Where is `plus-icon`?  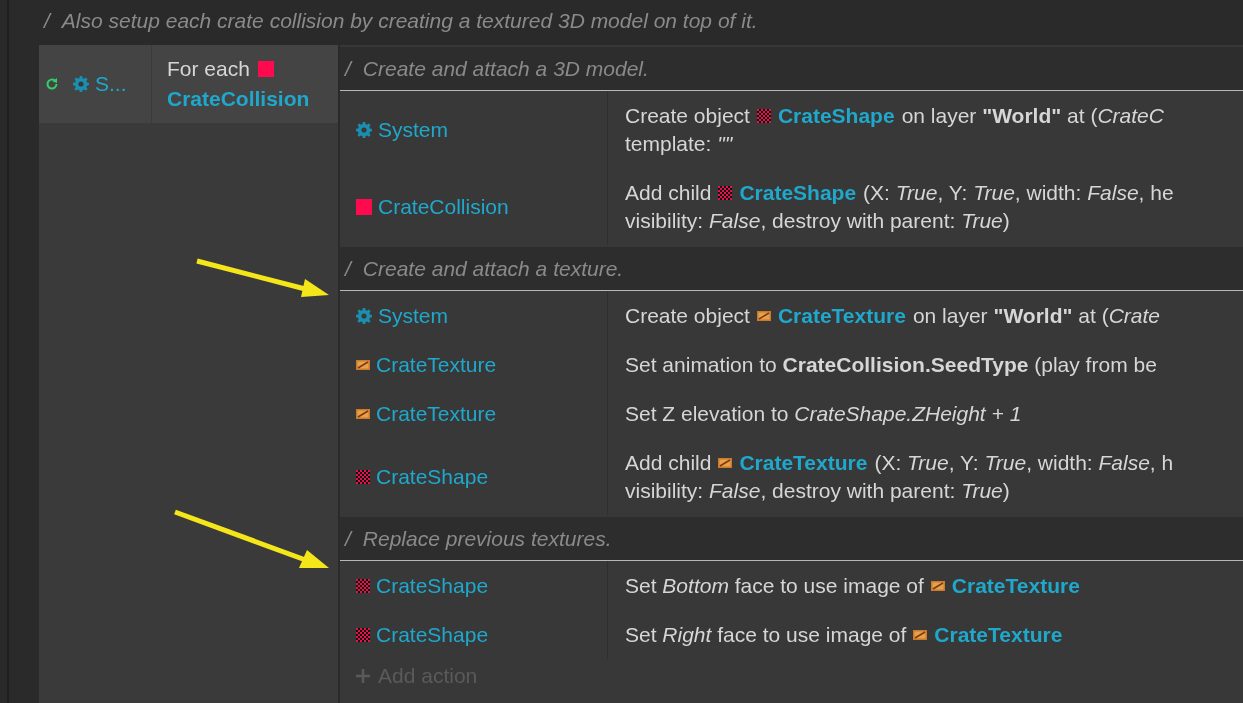
plus-icon is located at coordinates (363, 676).